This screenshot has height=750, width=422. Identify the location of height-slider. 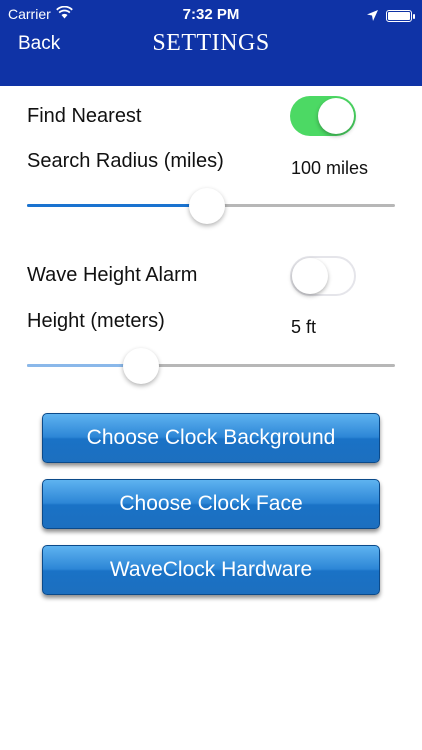
(211, 366).